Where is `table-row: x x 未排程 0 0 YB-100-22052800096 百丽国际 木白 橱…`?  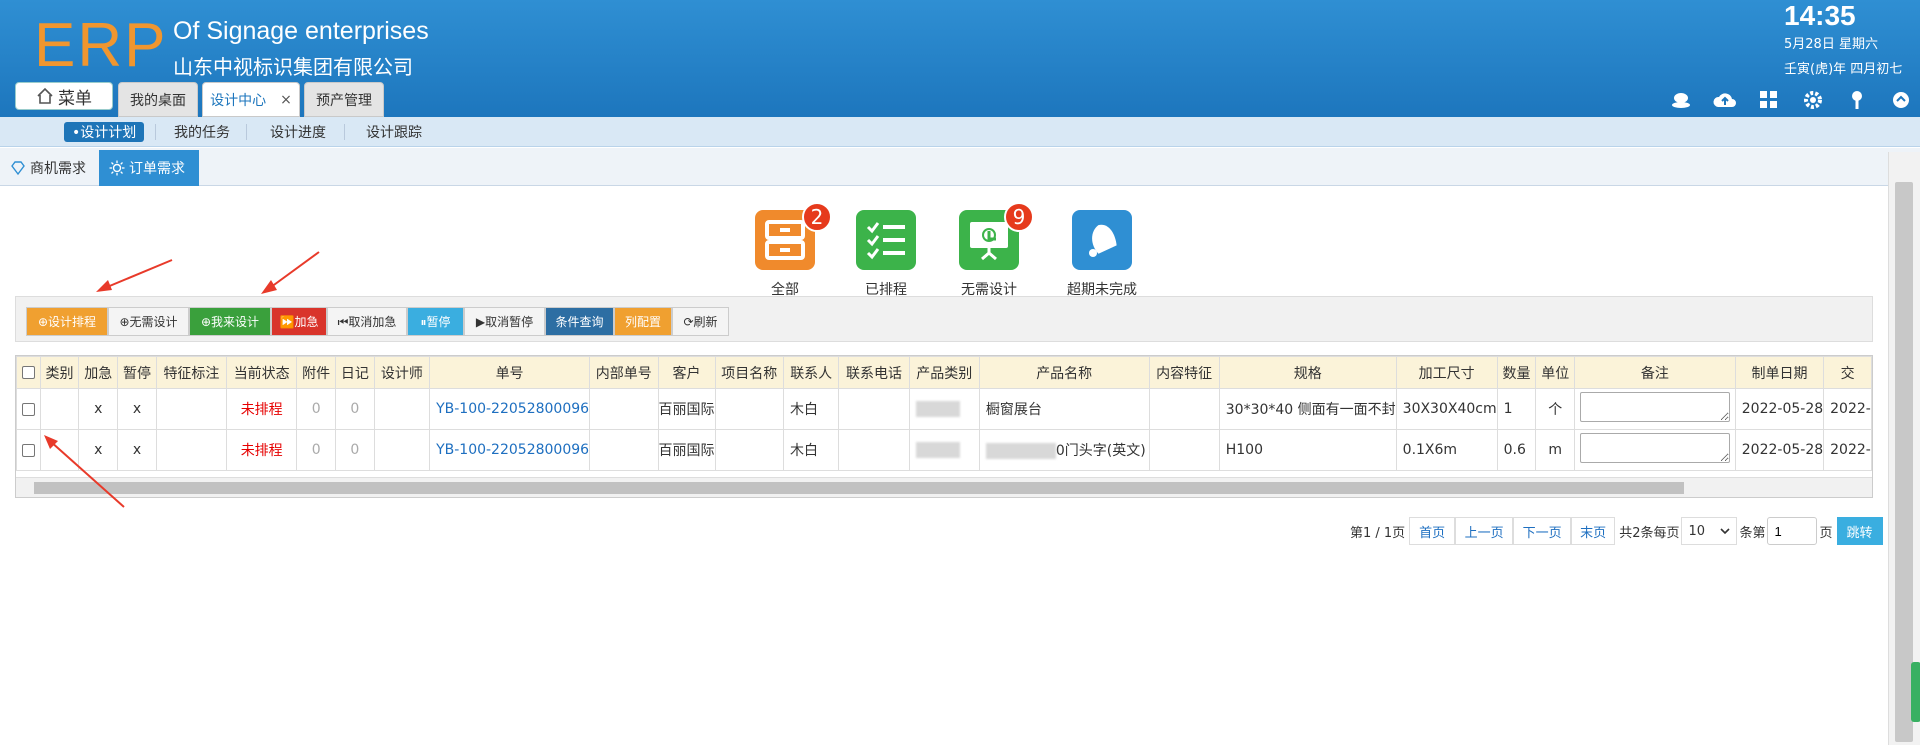
table-row: x x 未排程 0 0 YB-100-22052800096 百丽国际 木白 橱… is located at coordinates (944, 409).